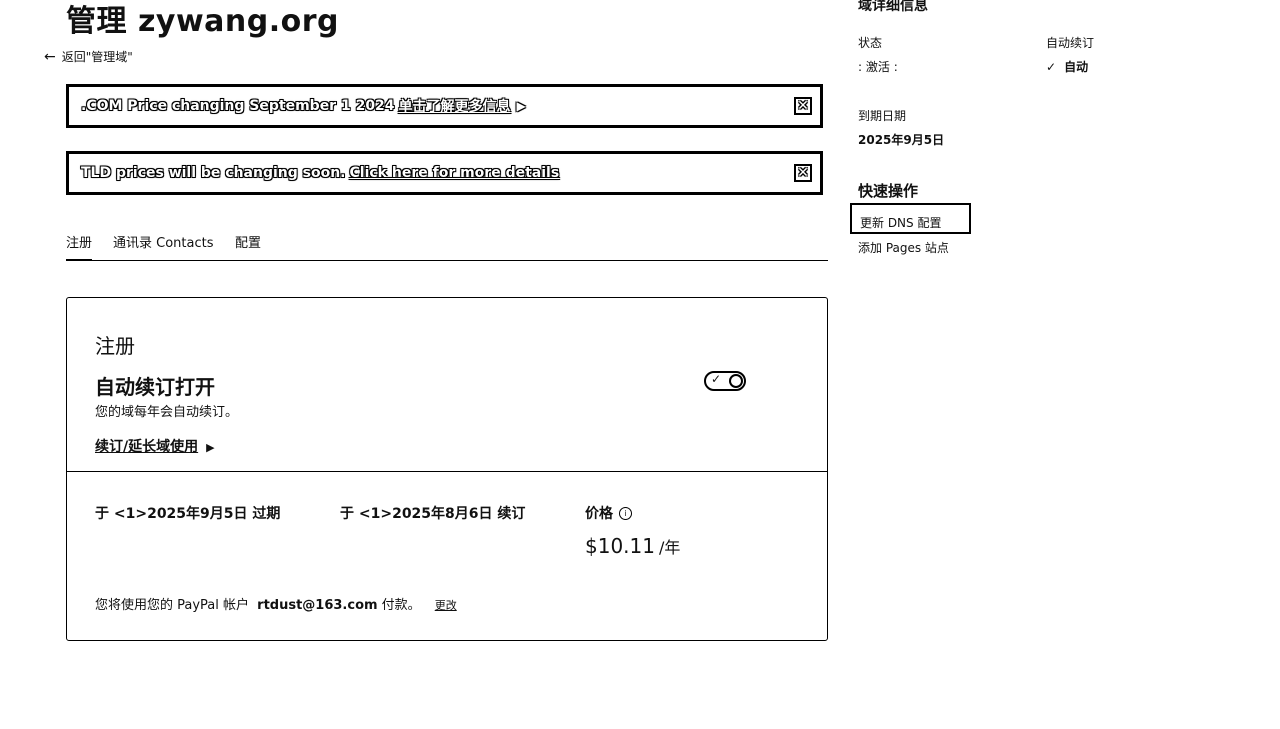 The image size is (1280, 729). What do you see at coordinates (401, 605) in the screenshot?
I see `payment-suffix: 付款。` at bounding box center [401, 605].